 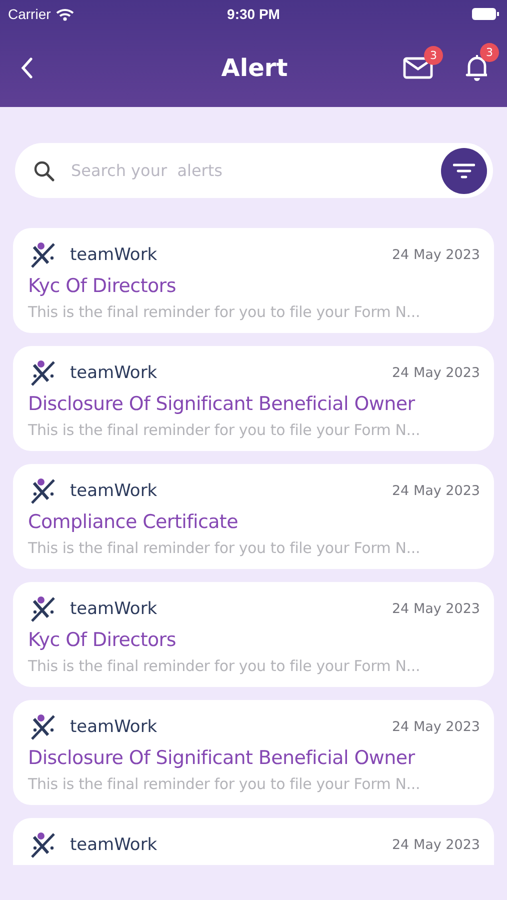 What do you see at coordinates (65, 14) in the screenshot?
I see `wifi-icon` at bounding box center [65, 14].